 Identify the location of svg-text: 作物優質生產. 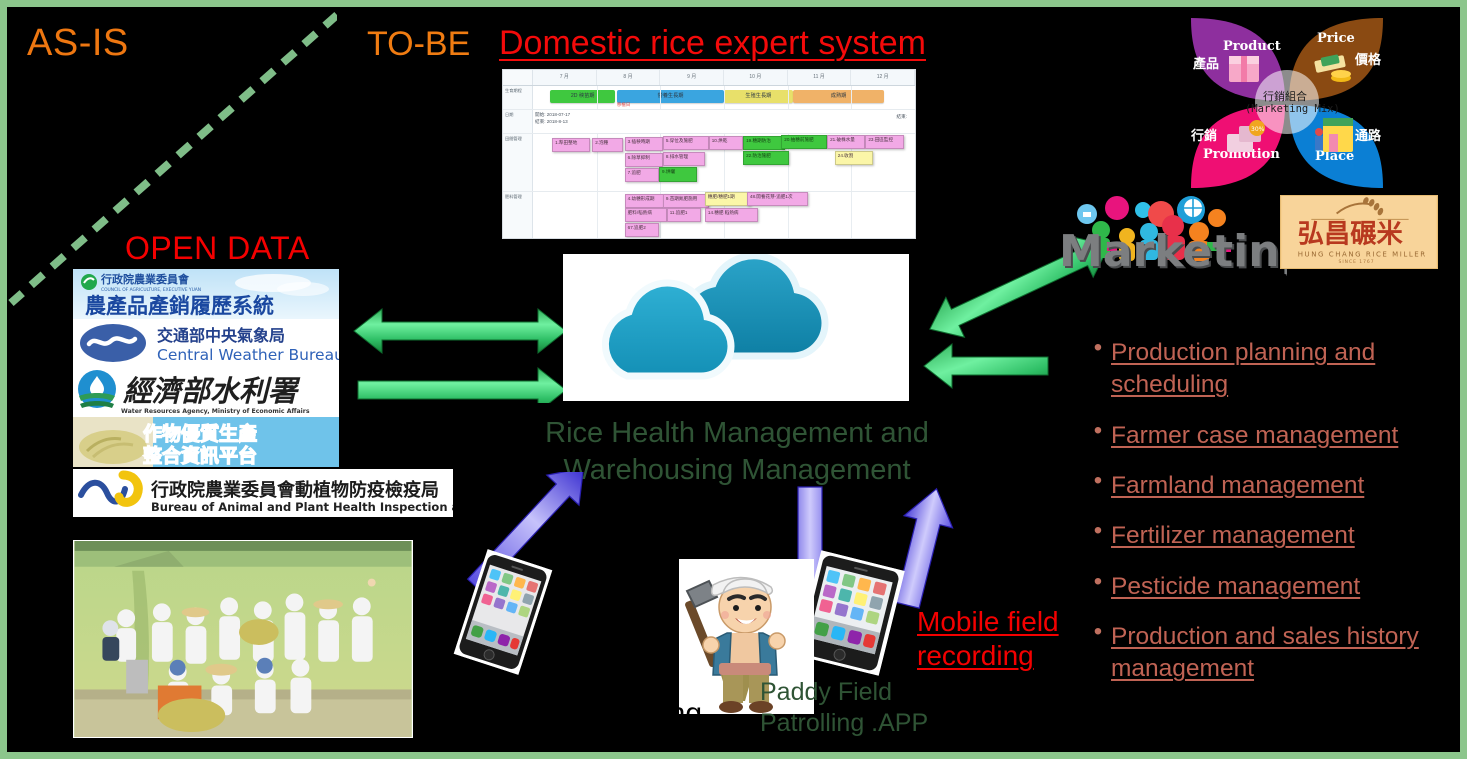
(200, 433).